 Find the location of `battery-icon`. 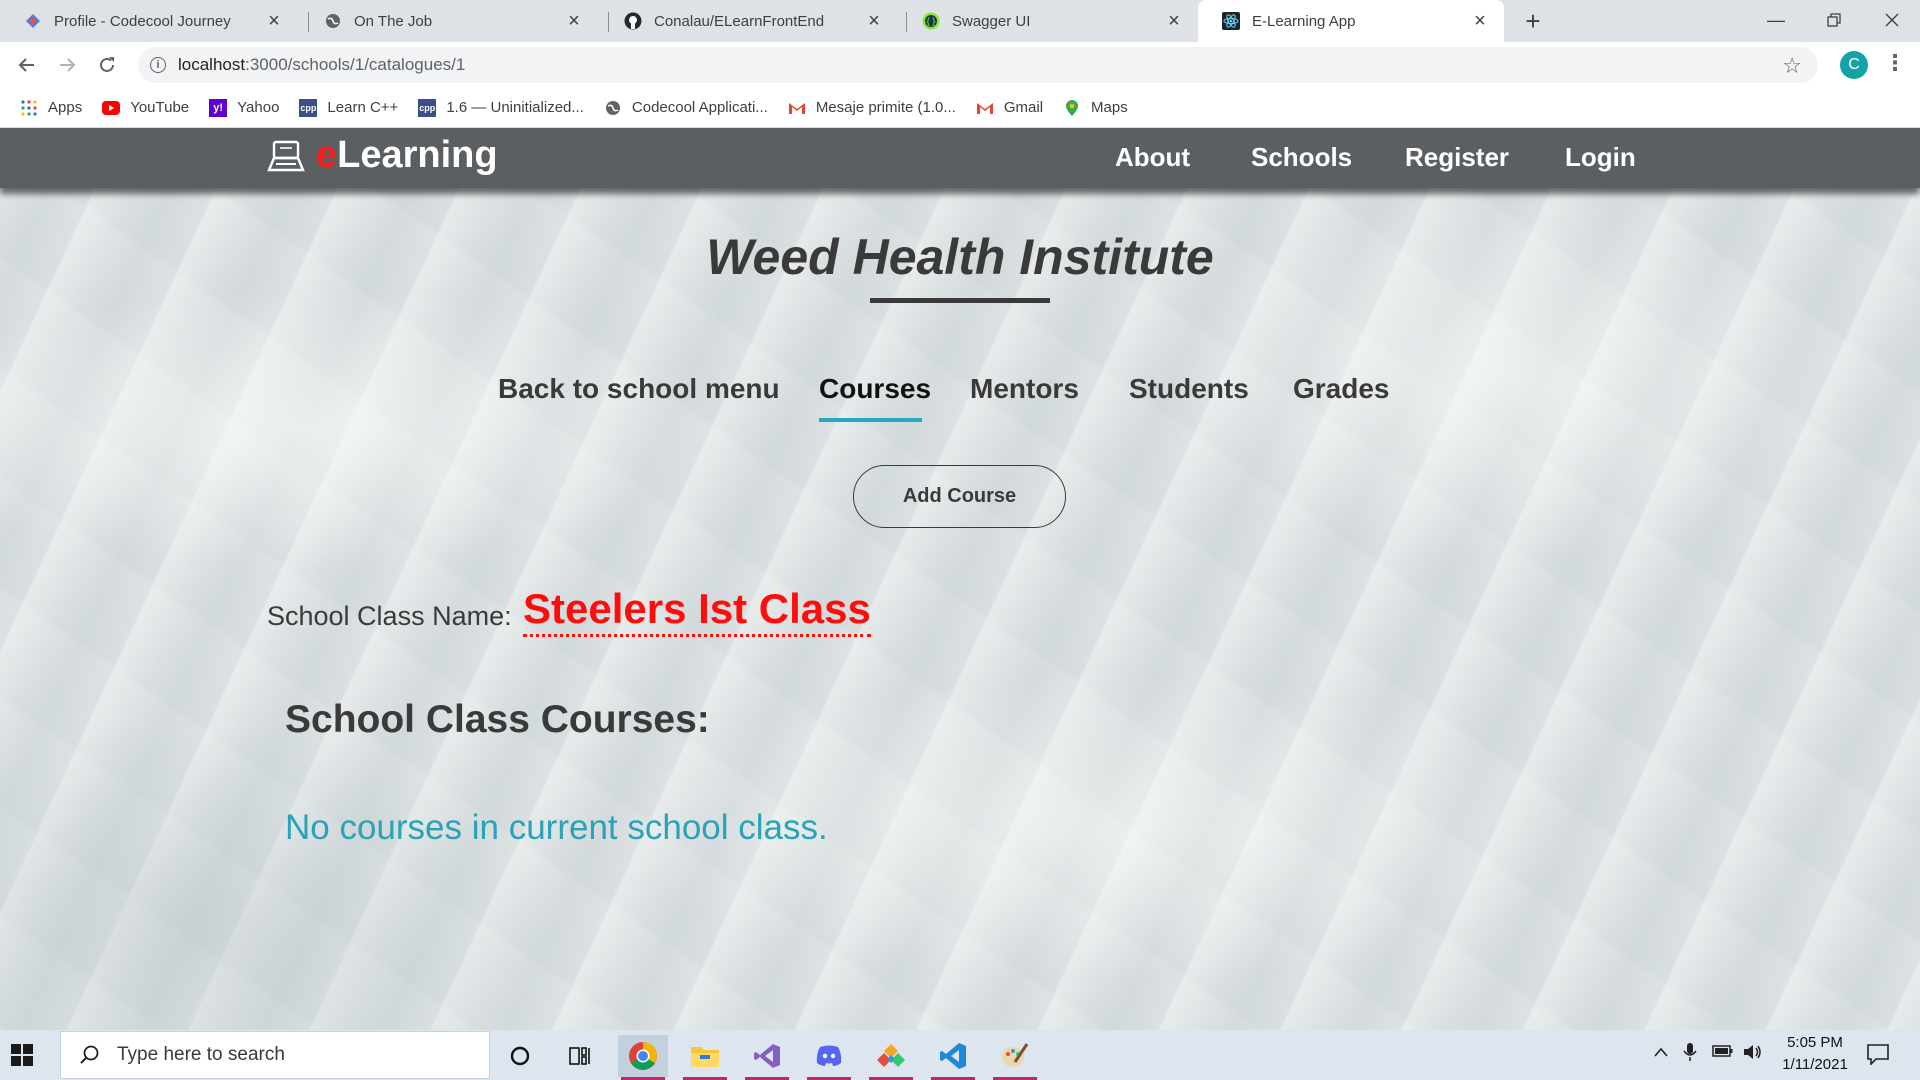

battery-icon is located at coordinates (1723, 1053).